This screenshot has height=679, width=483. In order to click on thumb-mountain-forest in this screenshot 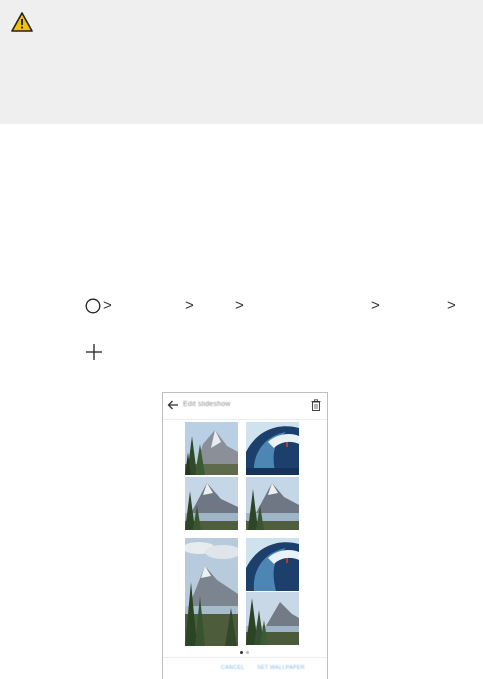, I will do `click(211, 448)`.